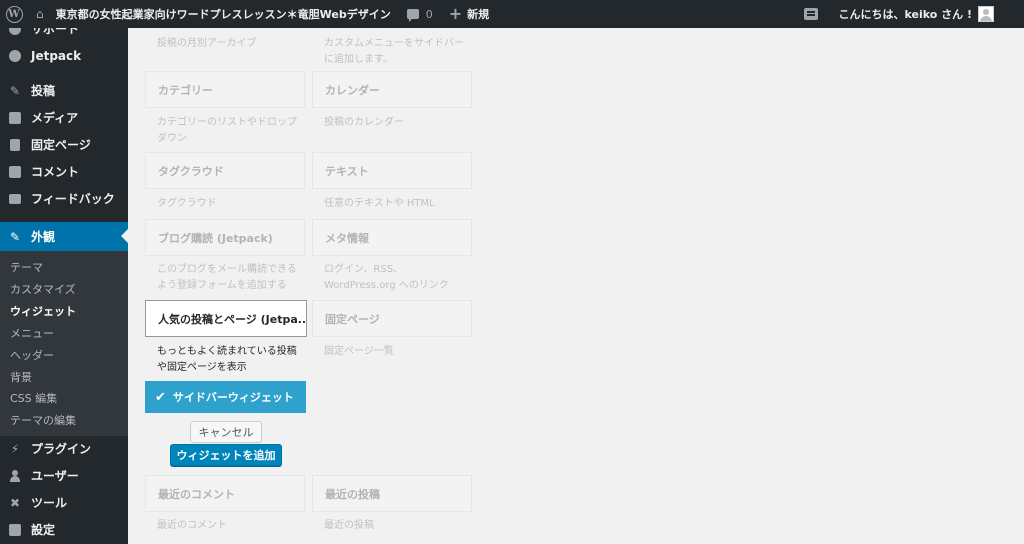 This screenshot has width=1024, height=544. Describe the element at coordinates (392, 318) in the screenshot. I see `widget-pages: 固定ページ` at that location.